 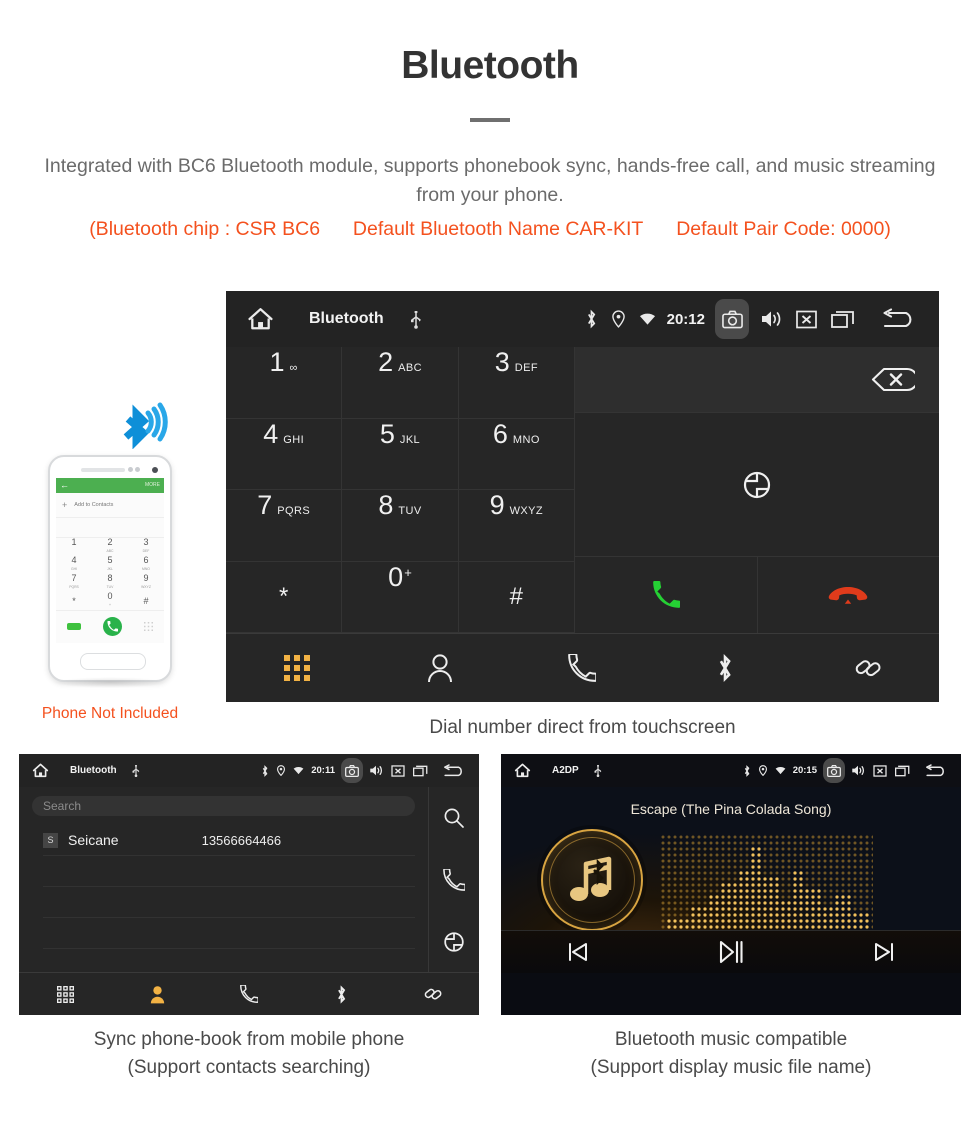 What do you see at coordinates (93, 770) in the screenshot?
I see `phonebook-title: Bluetooth` at bounding box center [93, 770].